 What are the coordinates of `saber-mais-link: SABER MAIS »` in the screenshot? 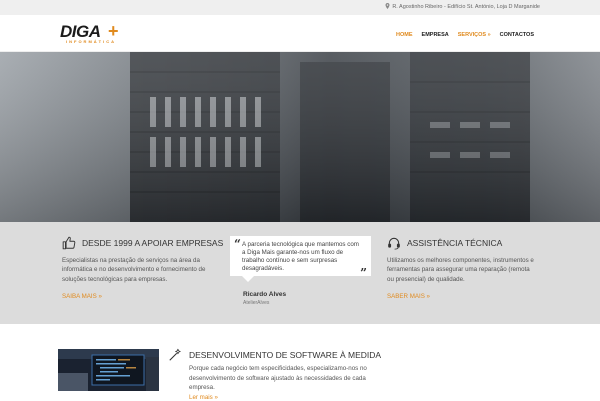 It's located at (462, 296).